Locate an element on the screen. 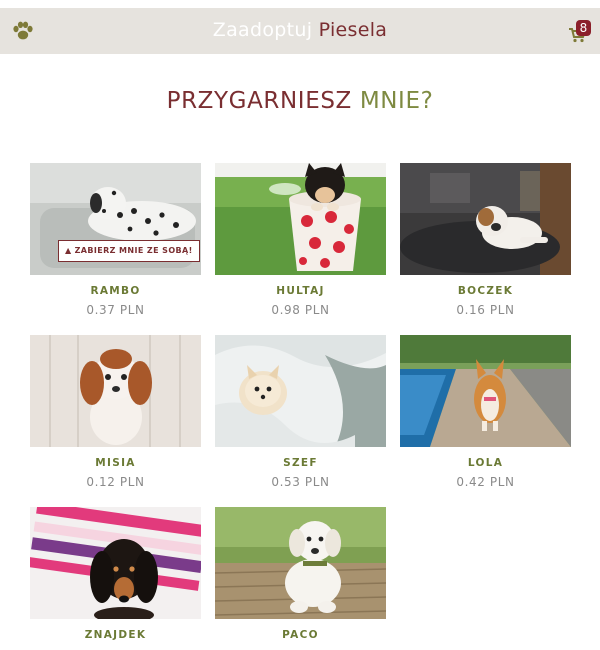  dog-card: BOCZEK 0.16 PLN is located at coordinates (485, 240).